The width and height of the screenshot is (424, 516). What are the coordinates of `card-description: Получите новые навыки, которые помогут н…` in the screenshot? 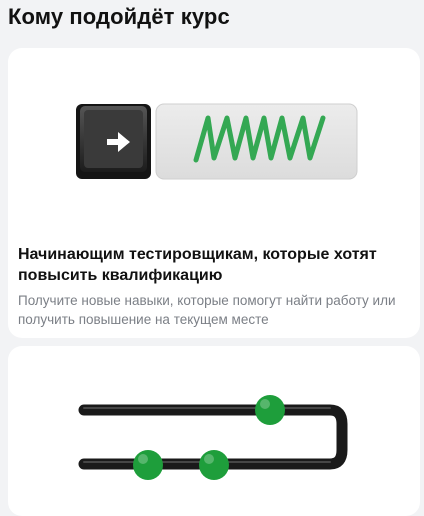 It's located at (207, 310).